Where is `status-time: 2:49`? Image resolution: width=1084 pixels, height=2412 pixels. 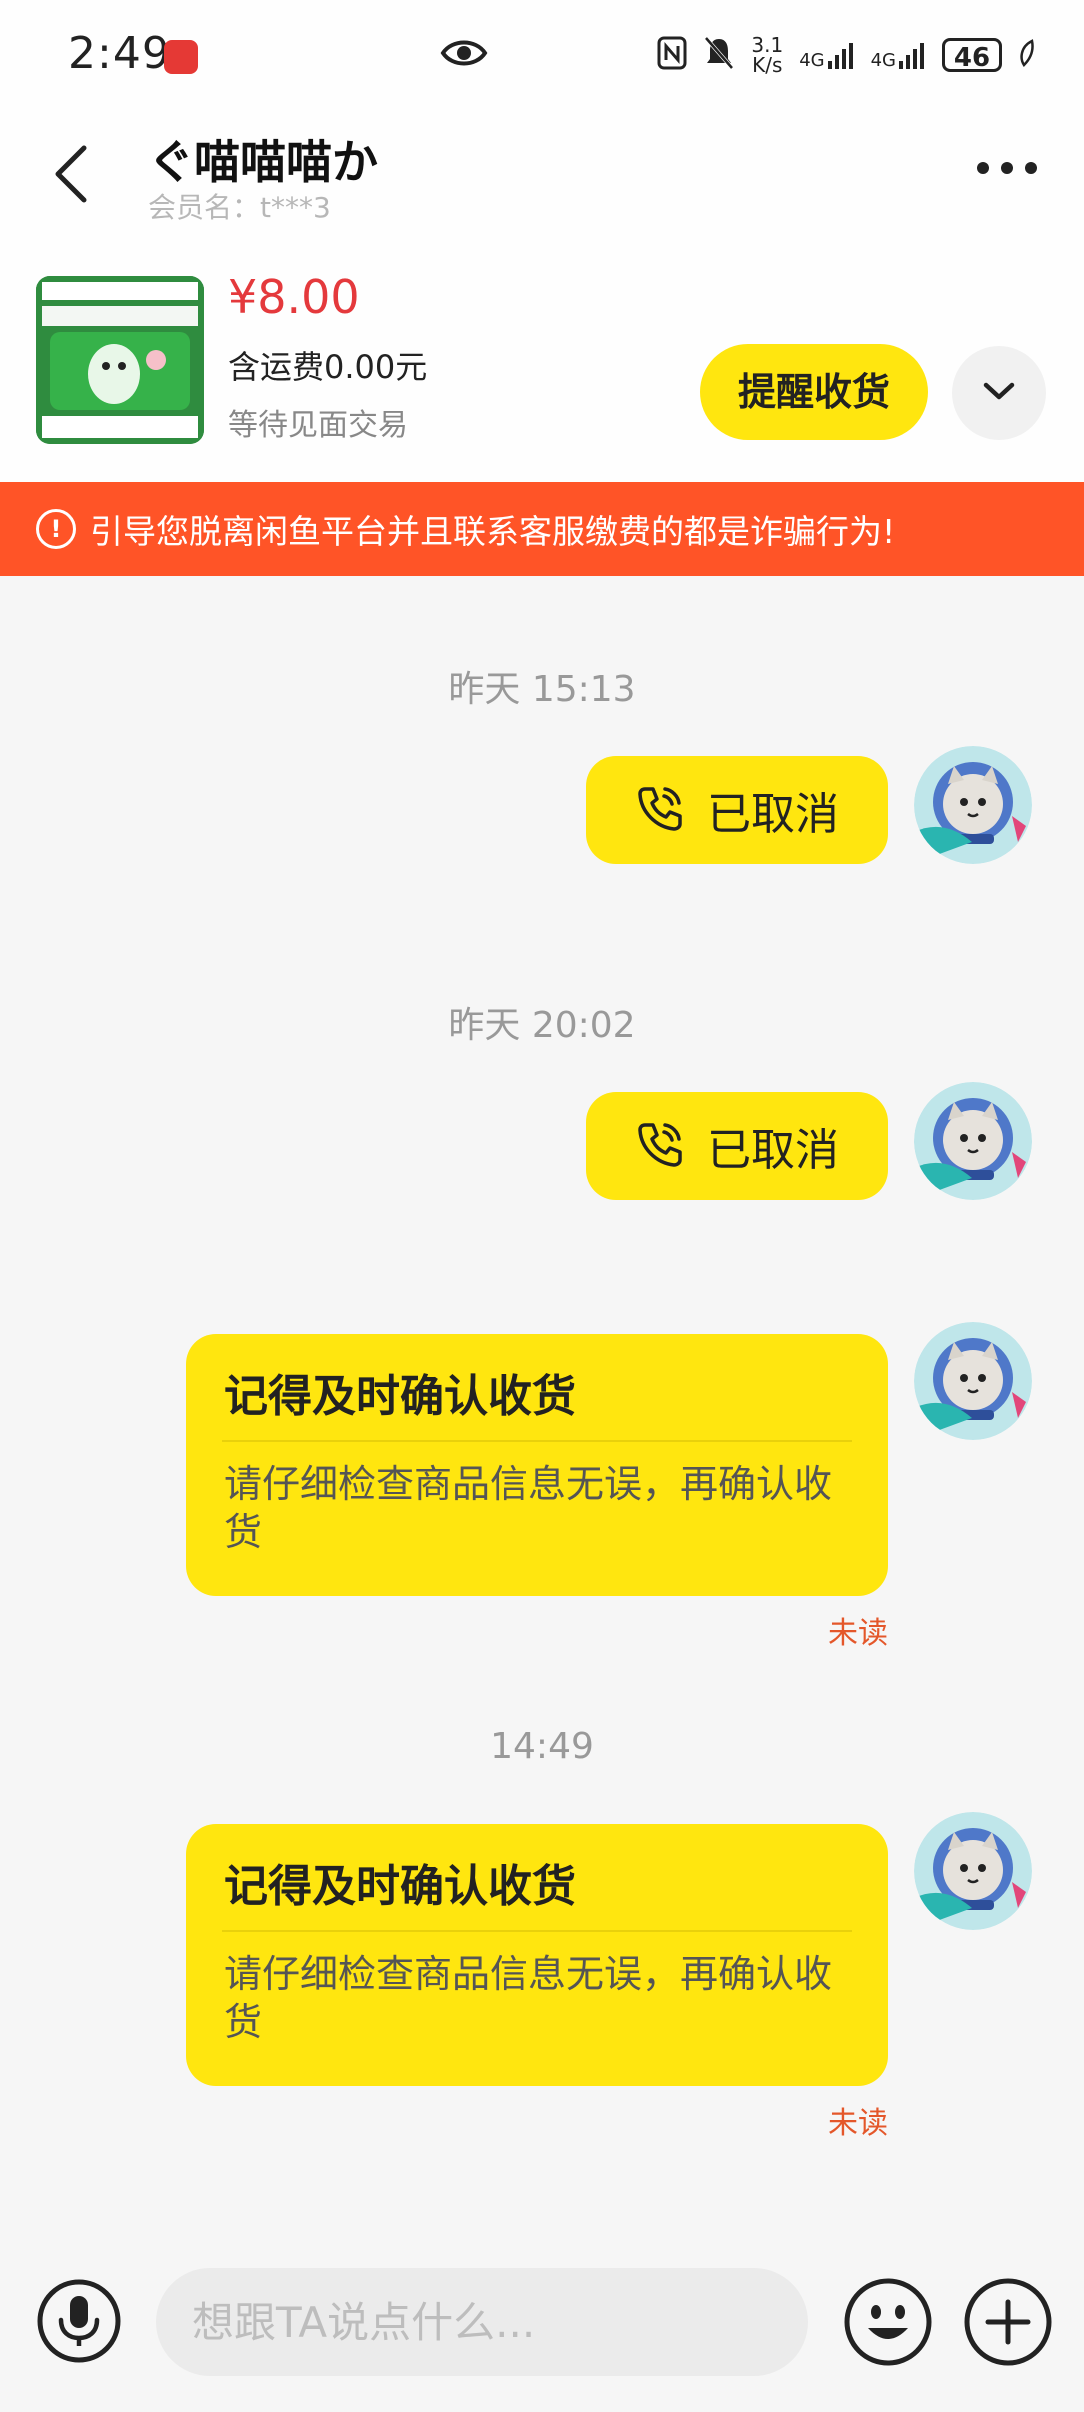
status-time: 2:49 is located at coordinates (119, 53).